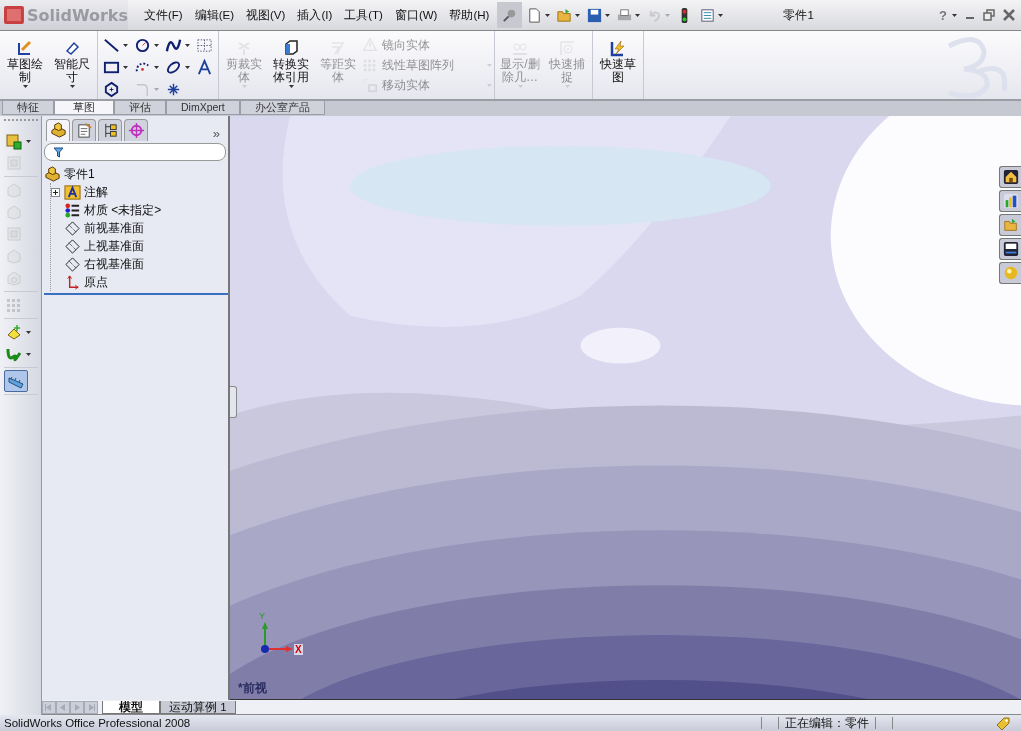 This screenshot has width=1021, height=731. I want to click on command-tab: 办公室产品, so click(282, 108).